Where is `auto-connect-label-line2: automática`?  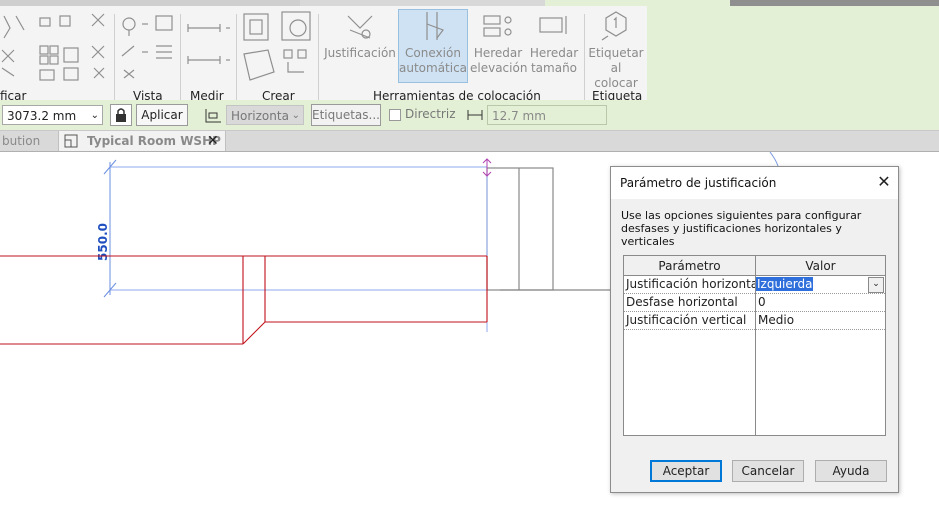
auto-connect-label-line2: automática is located at coordinates (433, 68).